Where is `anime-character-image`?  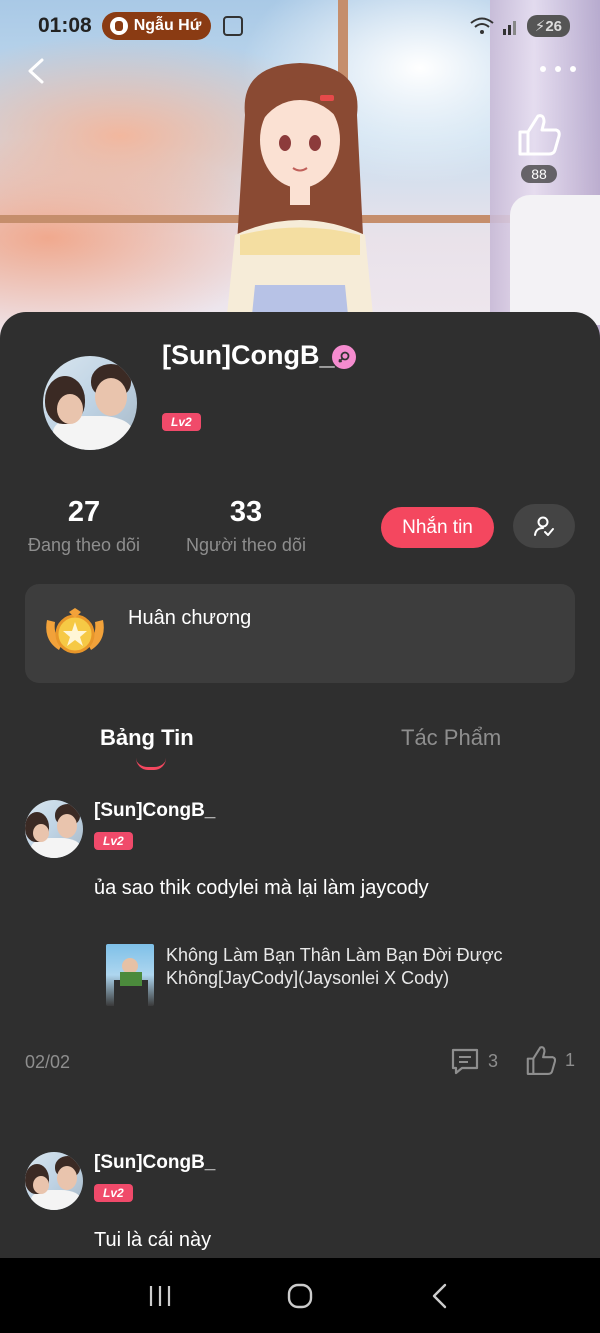
anime-character-image is located at coordinates (300, 199).